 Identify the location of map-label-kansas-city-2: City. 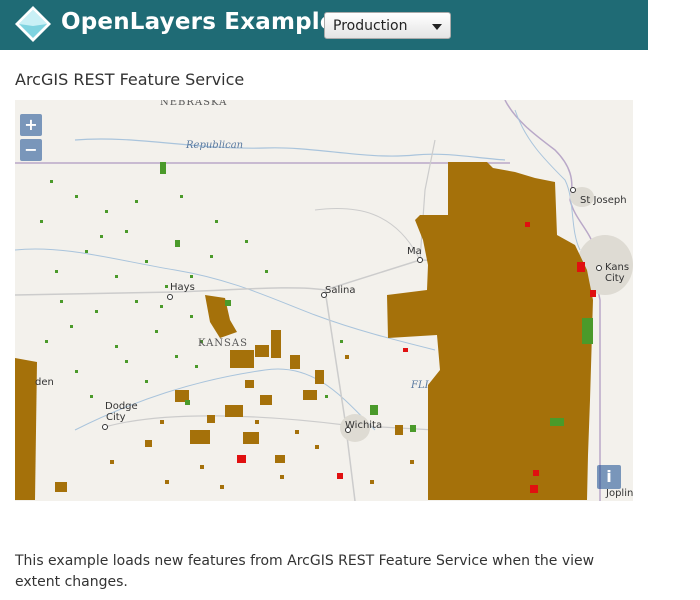
(615, 278).